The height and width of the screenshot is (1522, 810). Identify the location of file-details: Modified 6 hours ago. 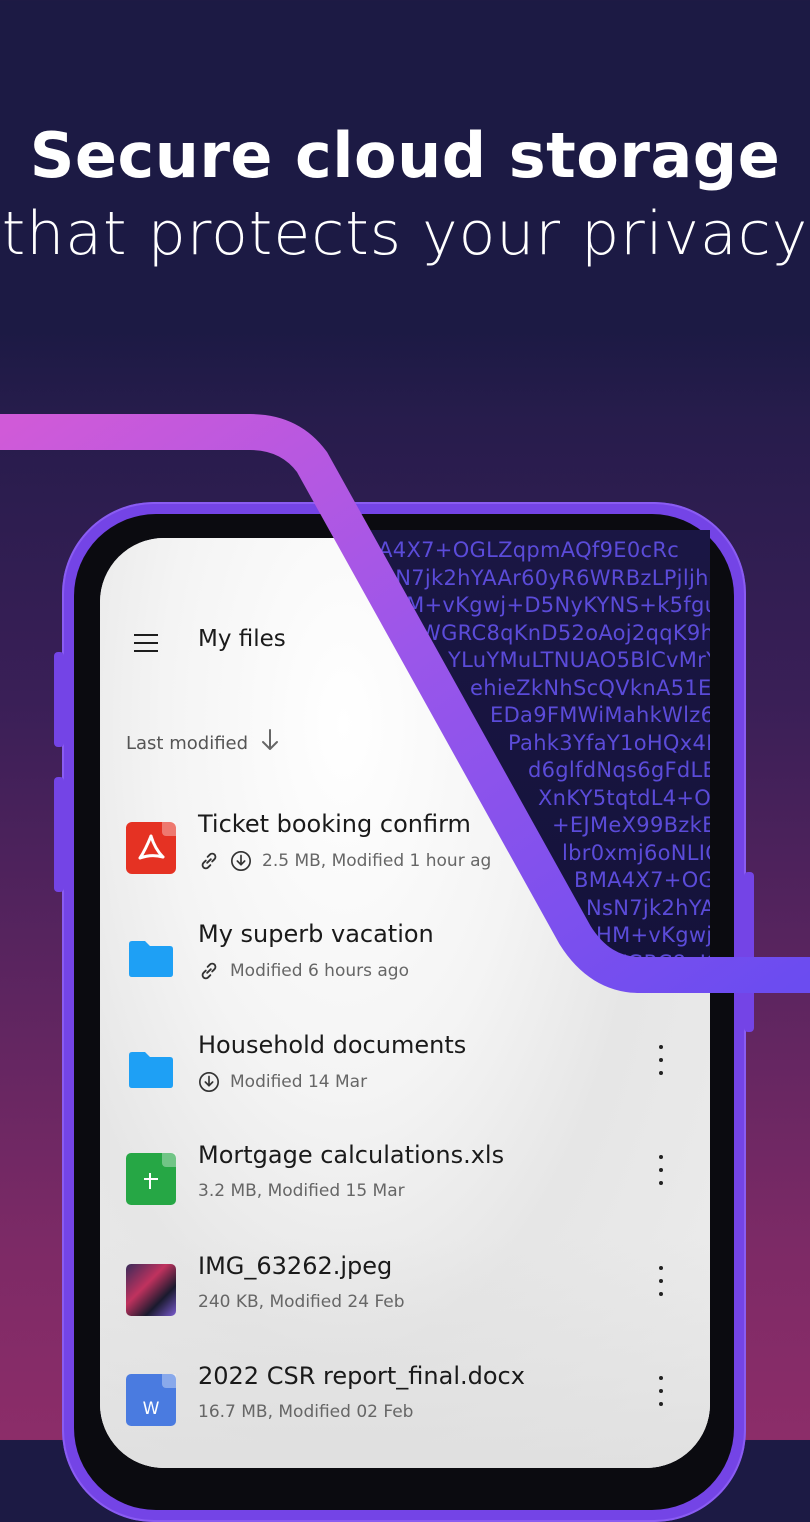
(319, 971).